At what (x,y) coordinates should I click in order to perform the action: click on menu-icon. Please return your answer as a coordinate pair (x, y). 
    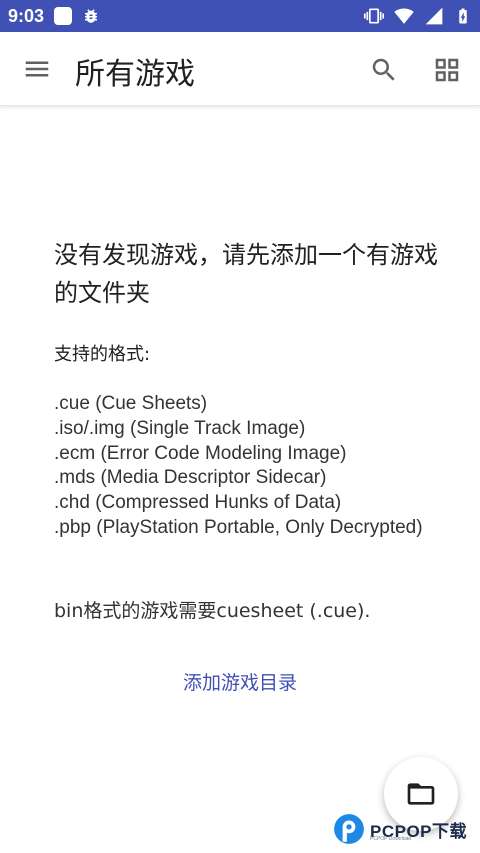
    Looking at the image, I should click on (37, 69).